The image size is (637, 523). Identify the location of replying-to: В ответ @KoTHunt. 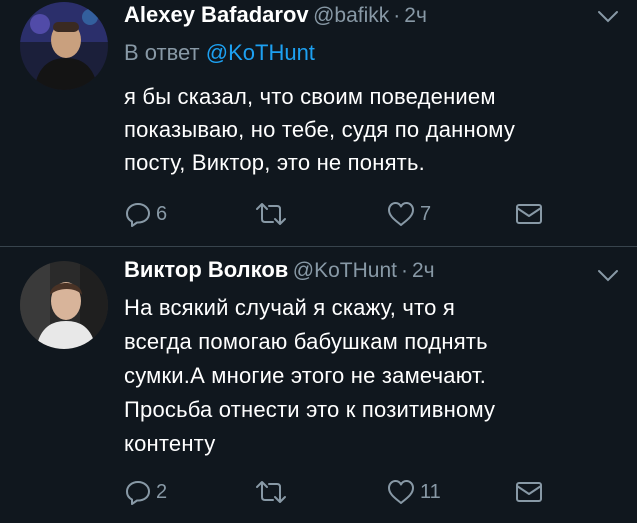
(219, 53).